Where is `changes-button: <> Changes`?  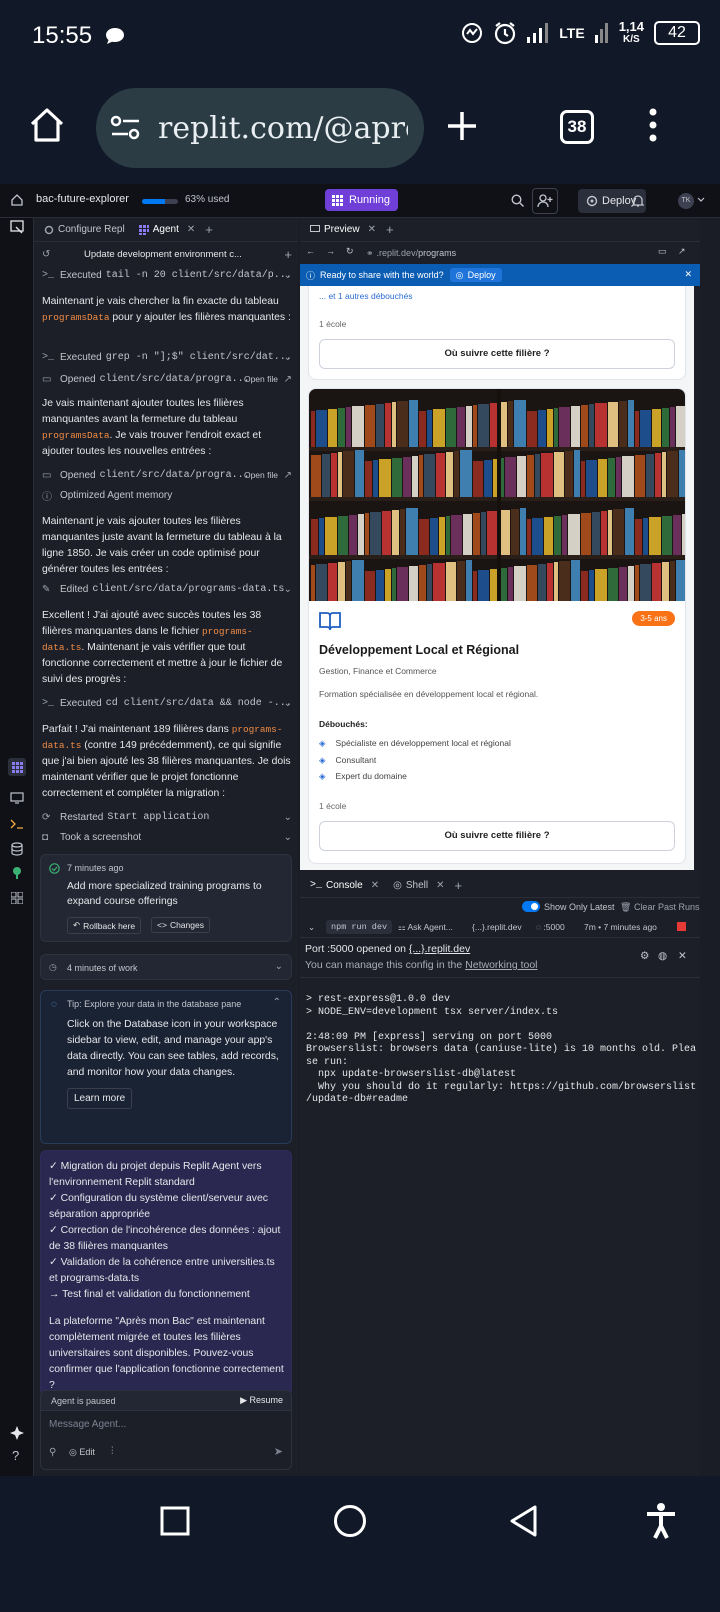
changes-button: <> Changes is located at coordinates (180, 925).